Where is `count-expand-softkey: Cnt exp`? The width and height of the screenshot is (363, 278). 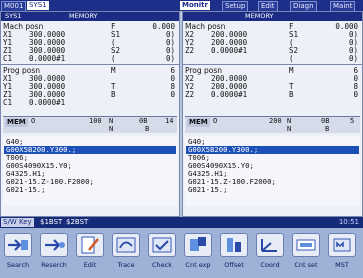 count-expand-softkey: Cnt exp is located at coordinates (198, 253).